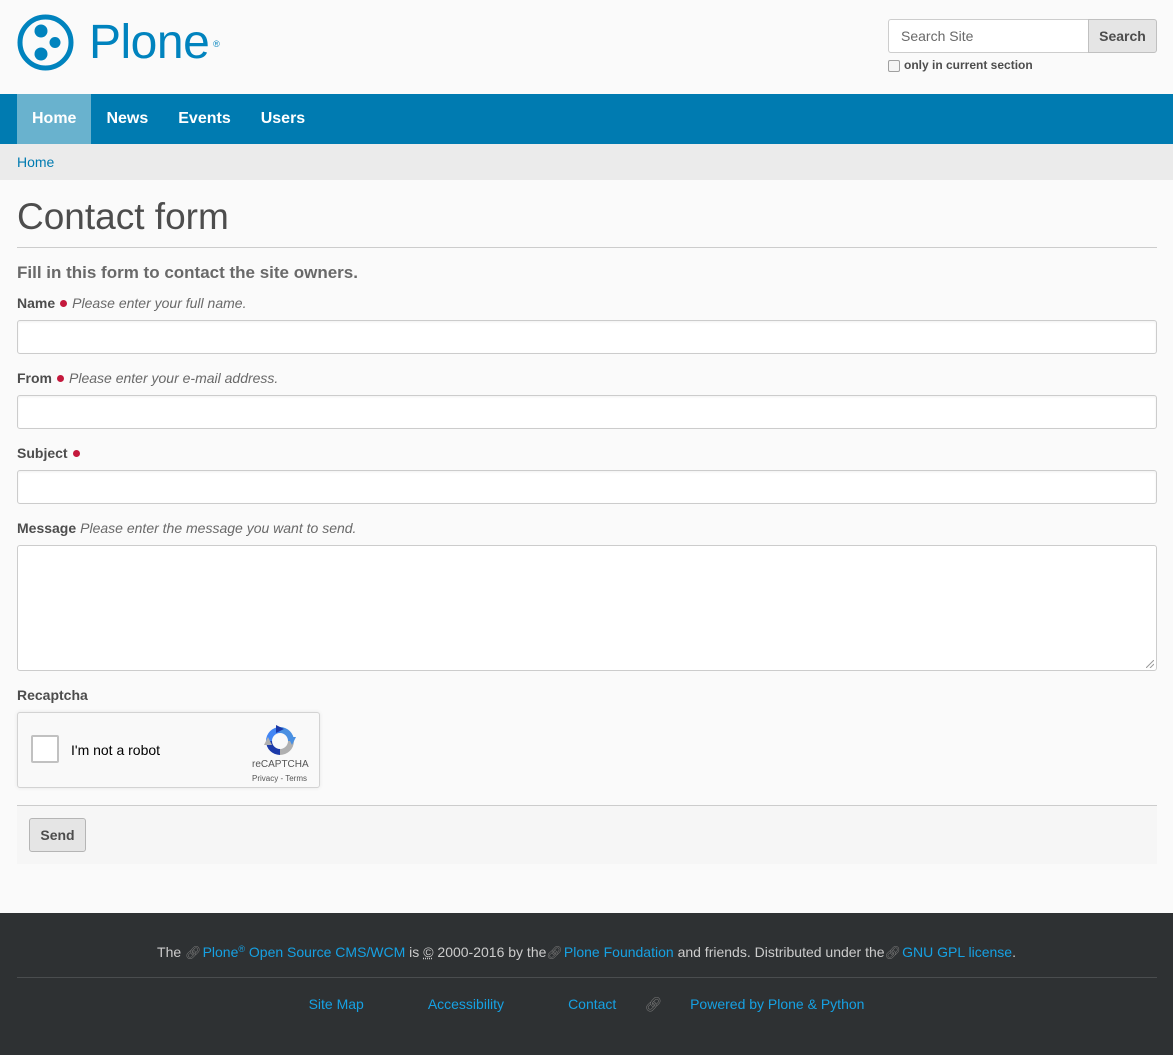  I want to click on breadcrumb-home: Home, so click(35, 162).